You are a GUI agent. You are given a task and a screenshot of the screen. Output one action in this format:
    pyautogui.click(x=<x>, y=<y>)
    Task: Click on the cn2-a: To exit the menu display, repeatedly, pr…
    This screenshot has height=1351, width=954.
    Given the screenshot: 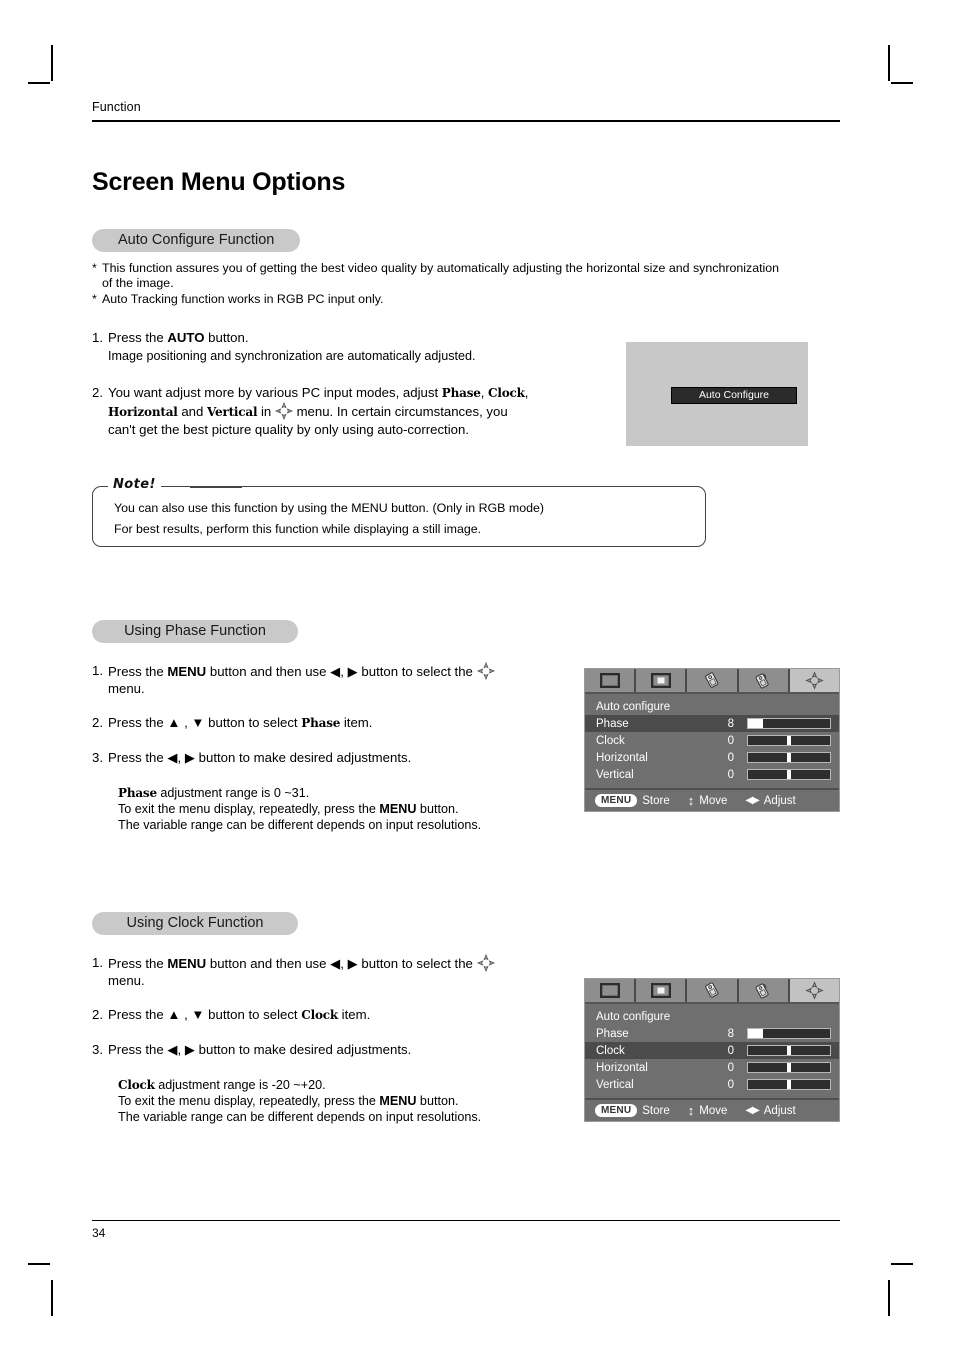 What is the action you would take?
    pyautogui.click(x=249, y=1101)
    